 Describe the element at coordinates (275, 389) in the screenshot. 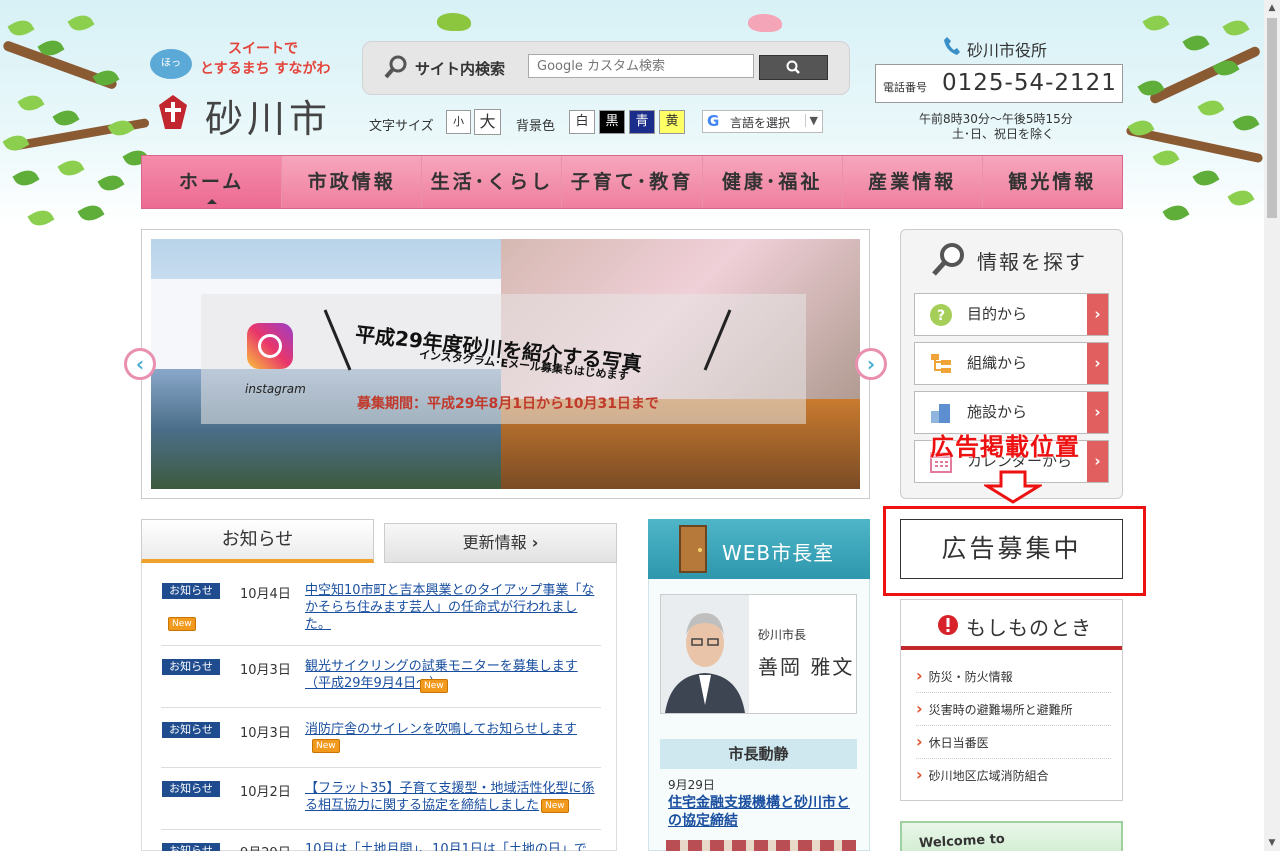

I see `instagram-text: instagram` at that location.